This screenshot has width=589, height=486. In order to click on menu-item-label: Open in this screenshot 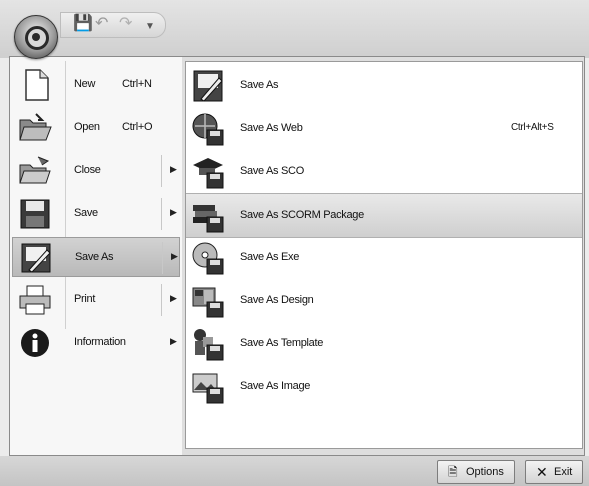, I will do `click(87, 127)`.